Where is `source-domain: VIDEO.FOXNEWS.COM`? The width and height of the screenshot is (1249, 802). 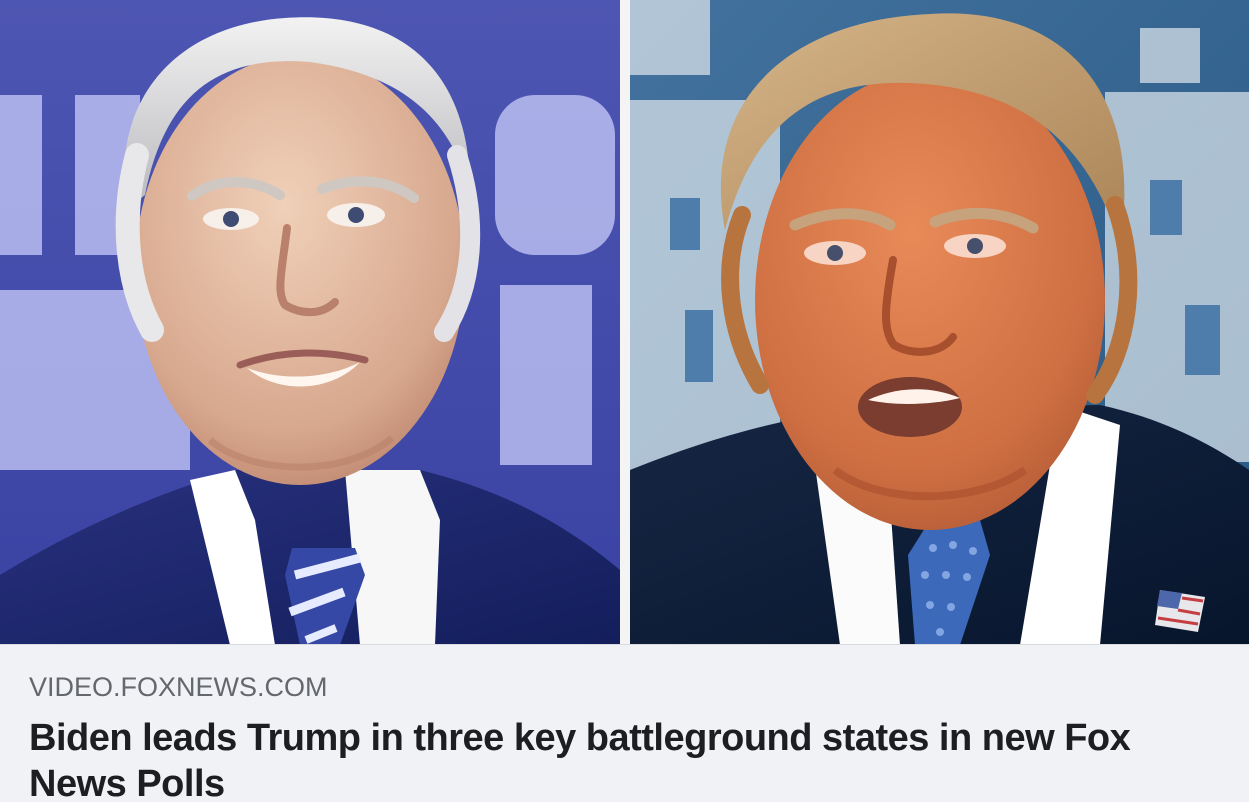 source-domain: VIDEO.FOXNEWS.COM is located at coordinates (178, 687).